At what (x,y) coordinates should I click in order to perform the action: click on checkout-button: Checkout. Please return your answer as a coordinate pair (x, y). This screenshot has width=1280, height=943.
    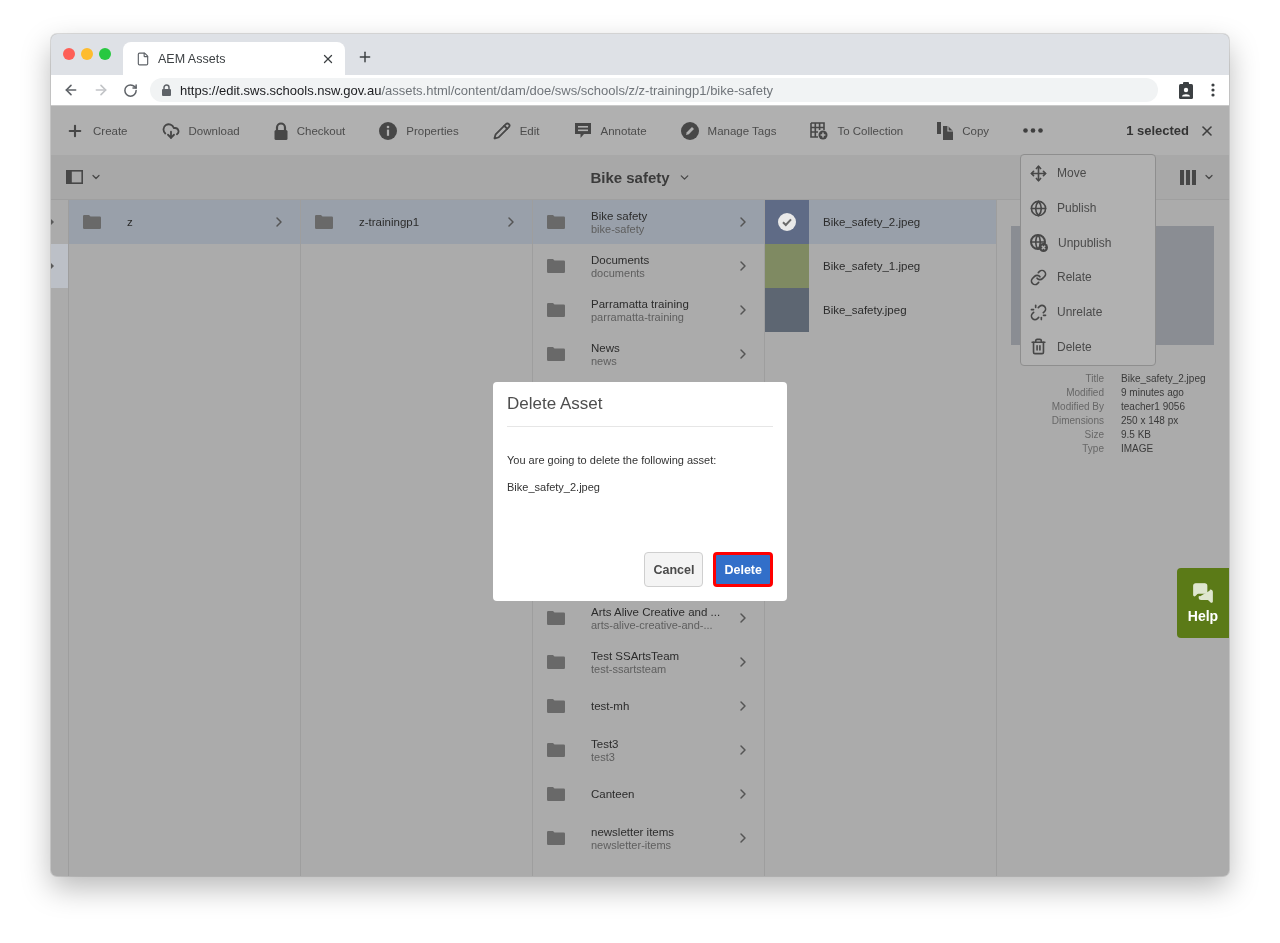
    Looking at the image, I should click on (309, 130).